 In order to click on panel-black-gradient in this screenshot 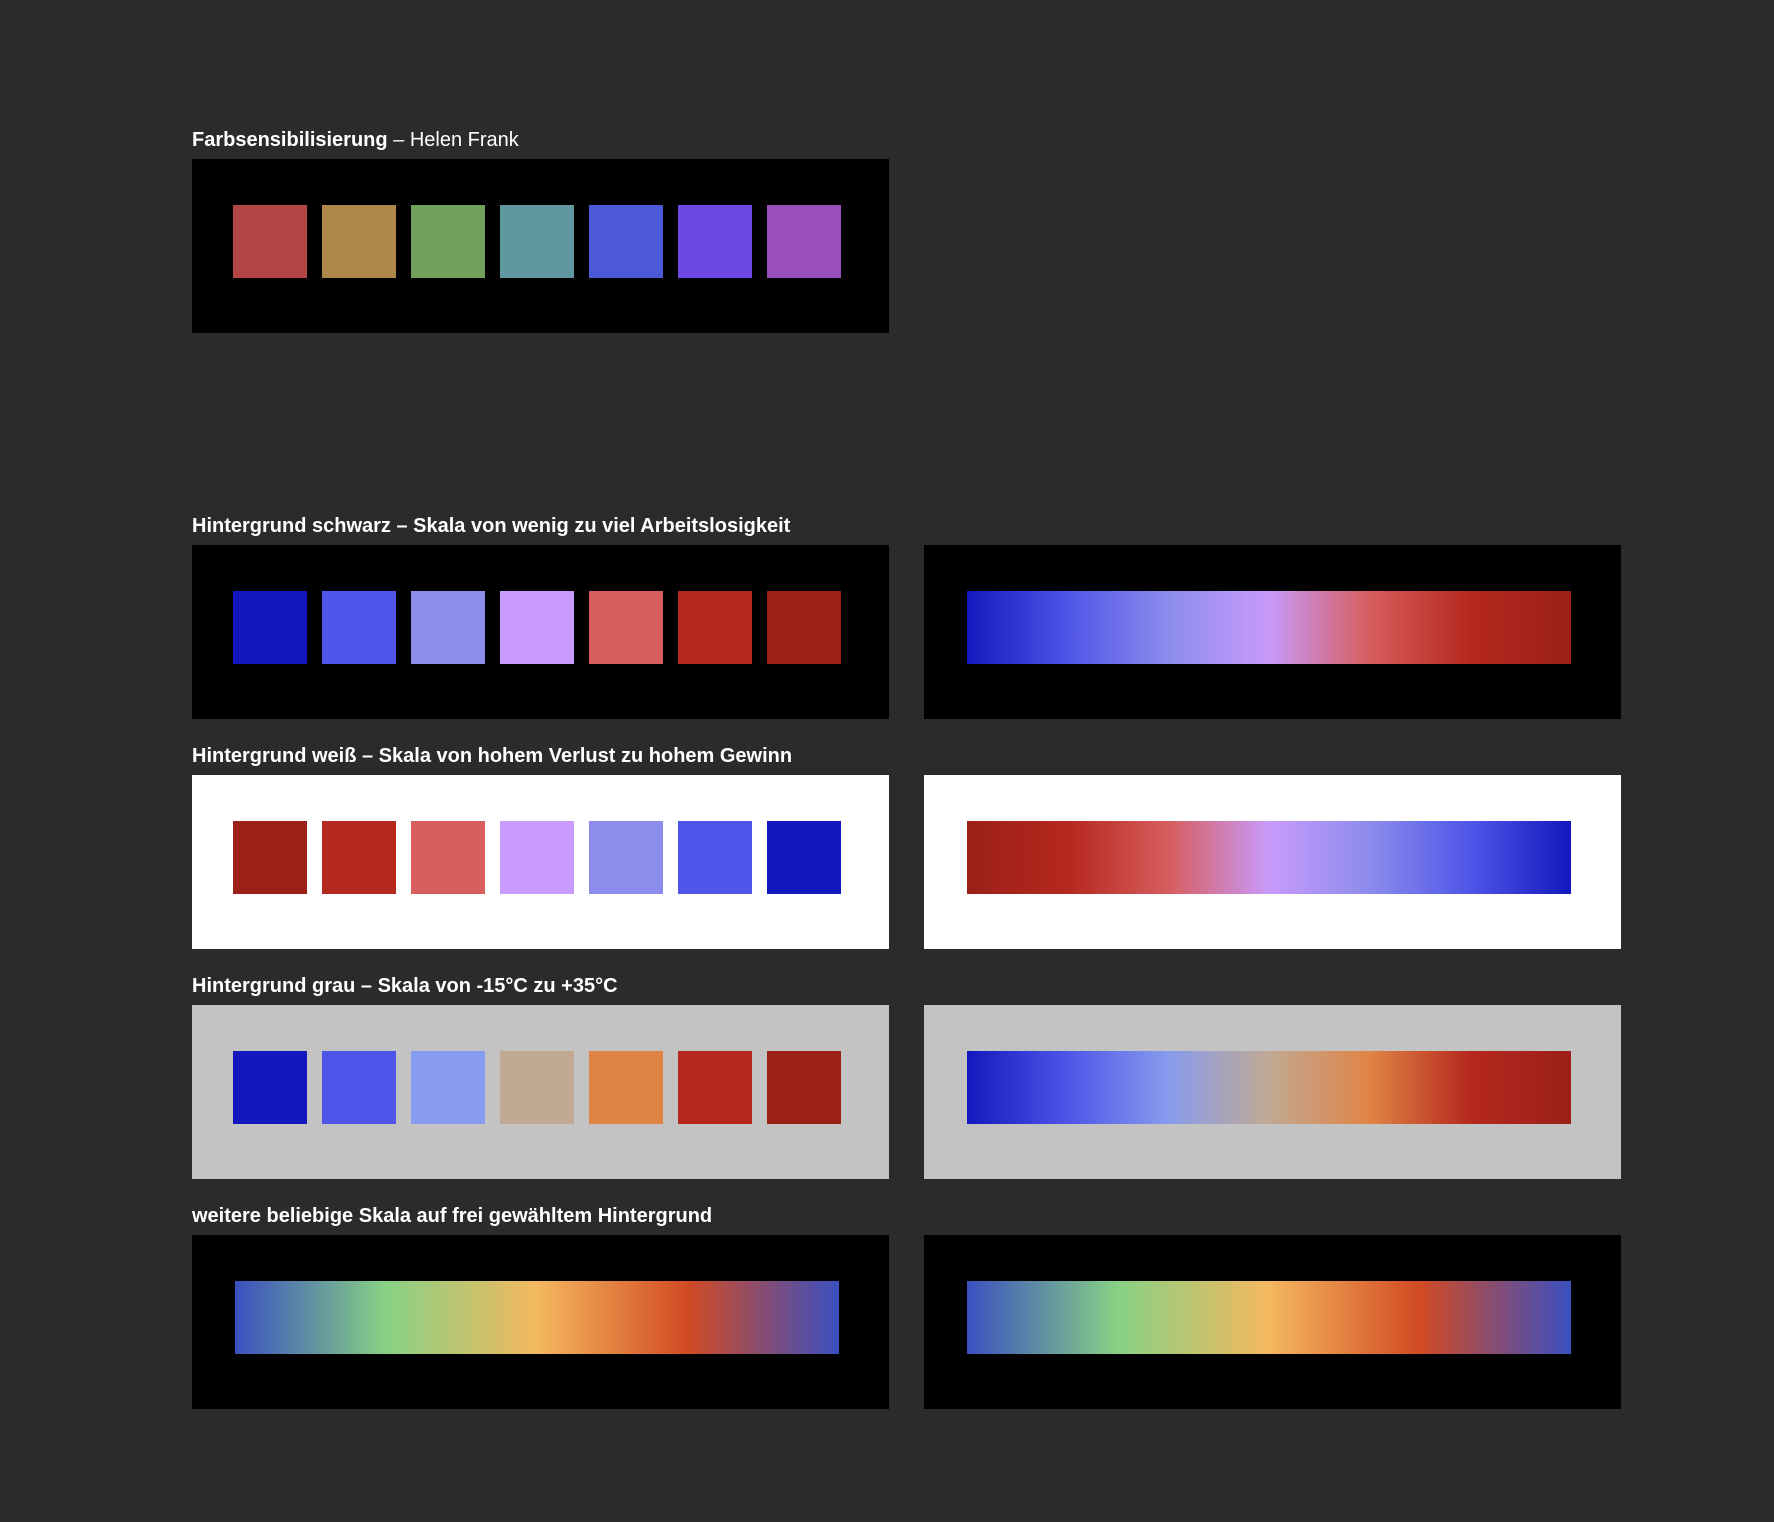, I will do `click(1272, 632)`.